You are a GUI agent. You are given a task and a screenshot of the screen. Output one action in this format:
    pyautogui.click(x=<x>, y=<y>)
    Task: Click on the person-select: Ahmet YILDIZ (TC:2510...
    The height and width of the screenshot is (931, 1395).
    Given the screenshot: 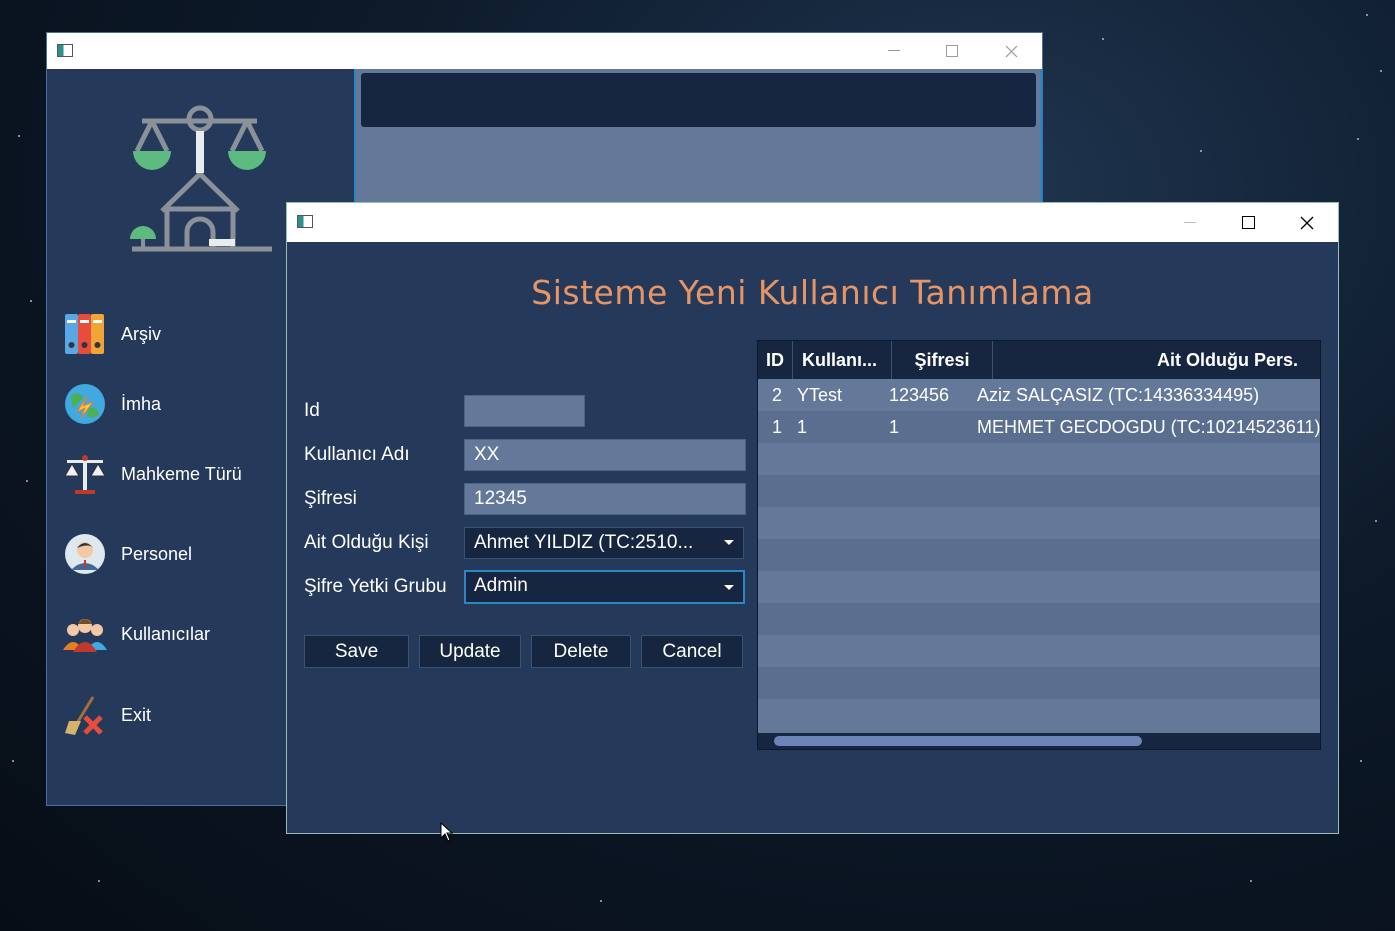 What is the action you would take?
    pyautogui.click(x=604, y=543)
    